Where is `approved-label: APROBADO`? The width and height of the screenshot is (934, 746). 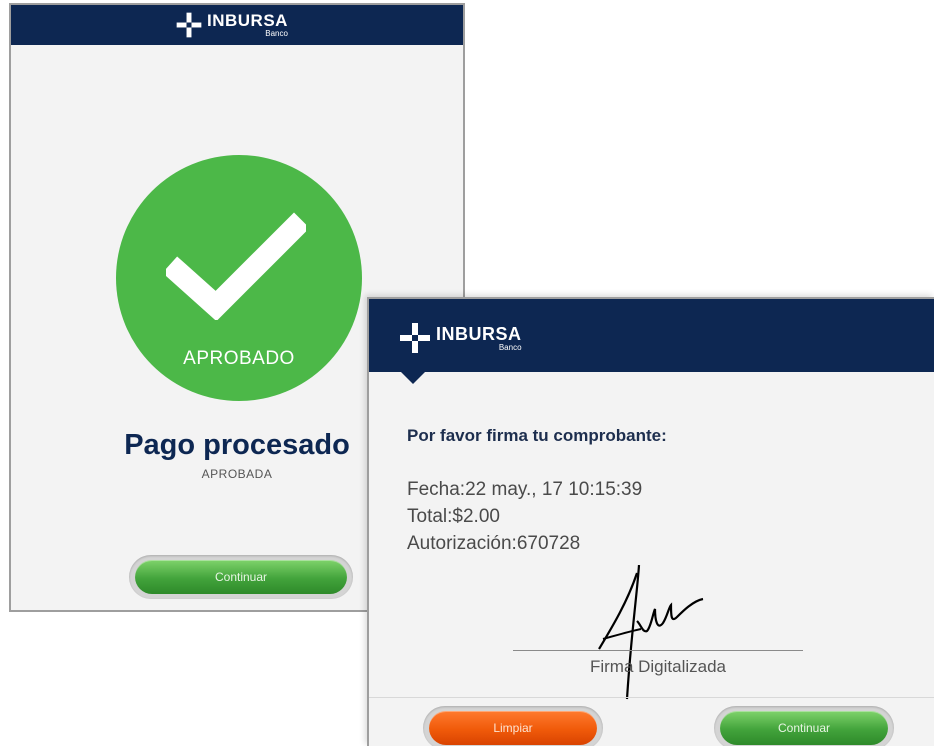 approved-label: APROBADO is located at coordinates (239, 358).